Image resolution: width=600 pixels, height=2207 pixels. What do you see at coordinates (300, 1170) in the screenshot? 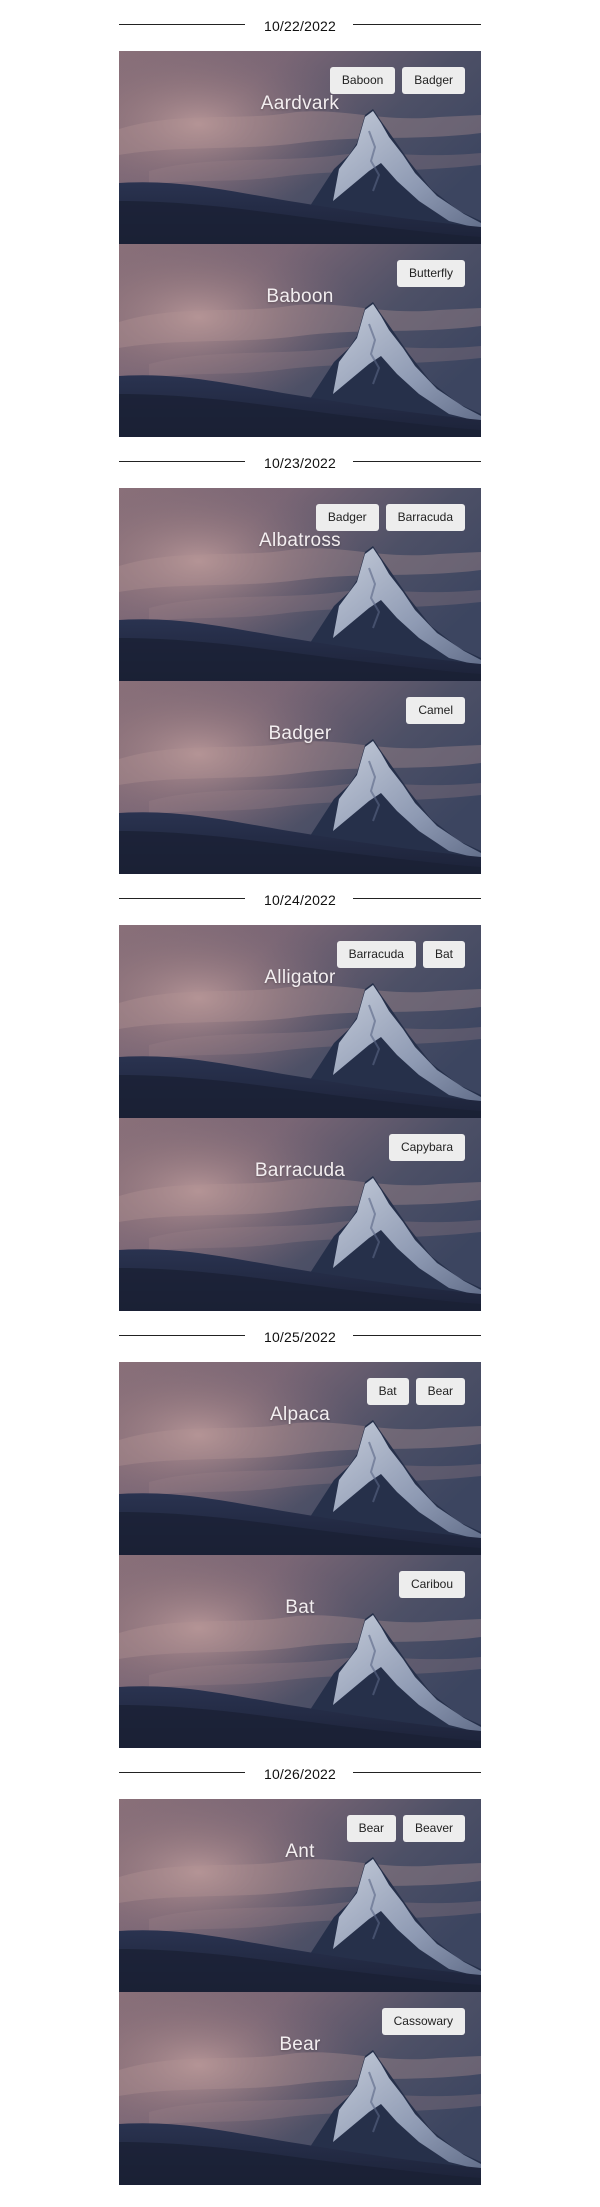
I see `card-title: Barracuda` at bounding box center [300, 1170].